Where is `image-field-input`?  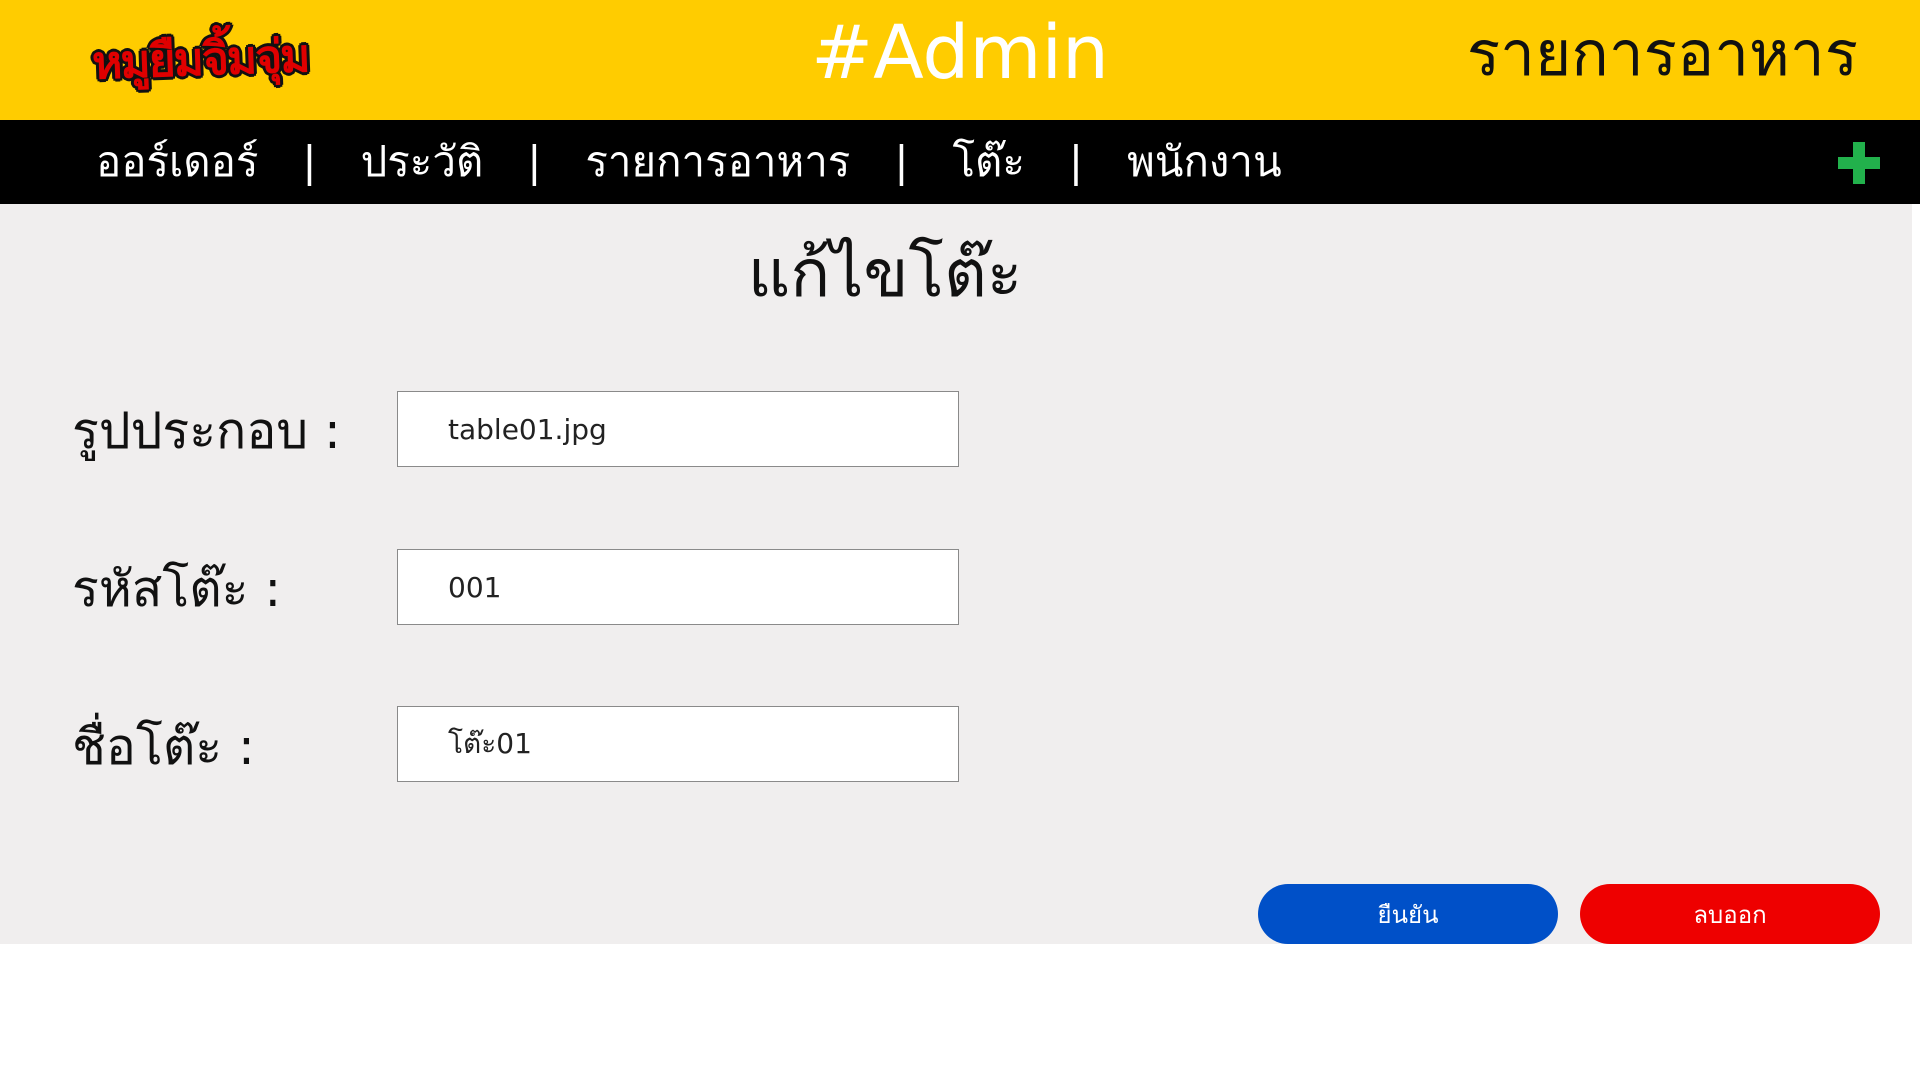 image-field-input is located at coordinates (678, 429).